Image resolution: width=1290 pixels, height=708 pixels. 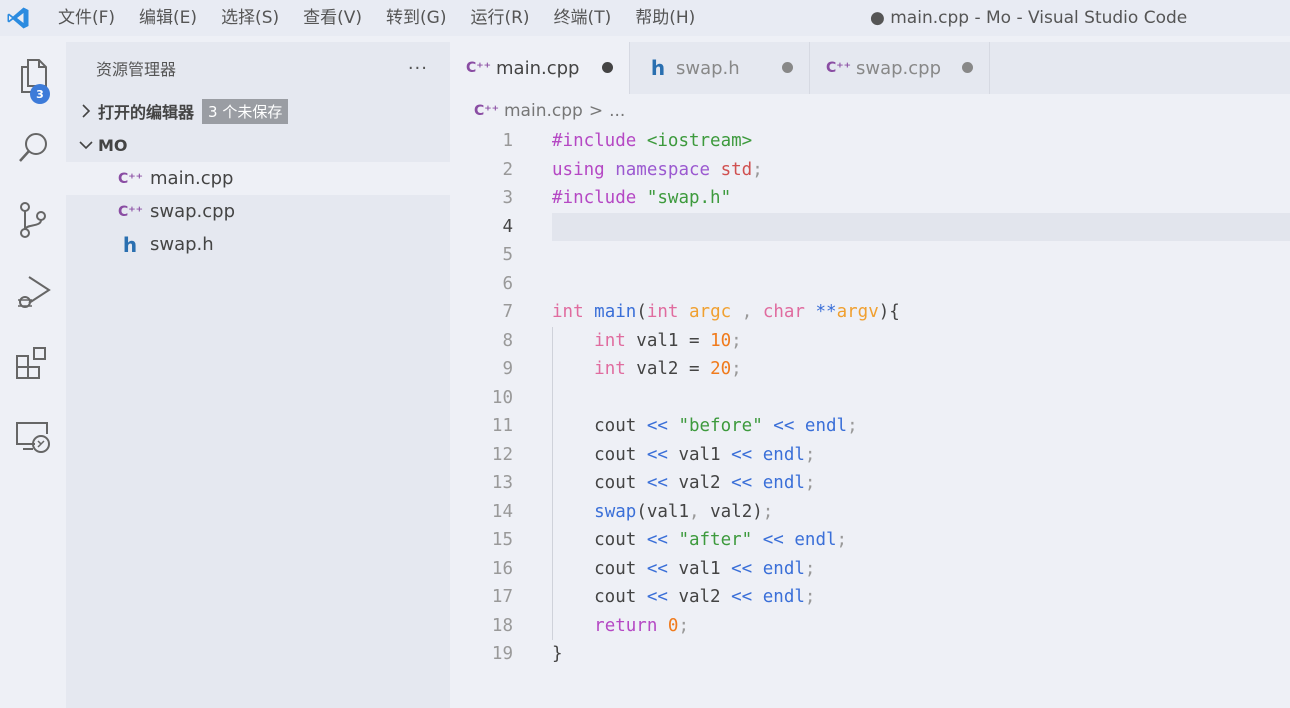 I want to click on tab-main-cpp: C⁺⁺ main.cpp, so click(x=540, y=68).